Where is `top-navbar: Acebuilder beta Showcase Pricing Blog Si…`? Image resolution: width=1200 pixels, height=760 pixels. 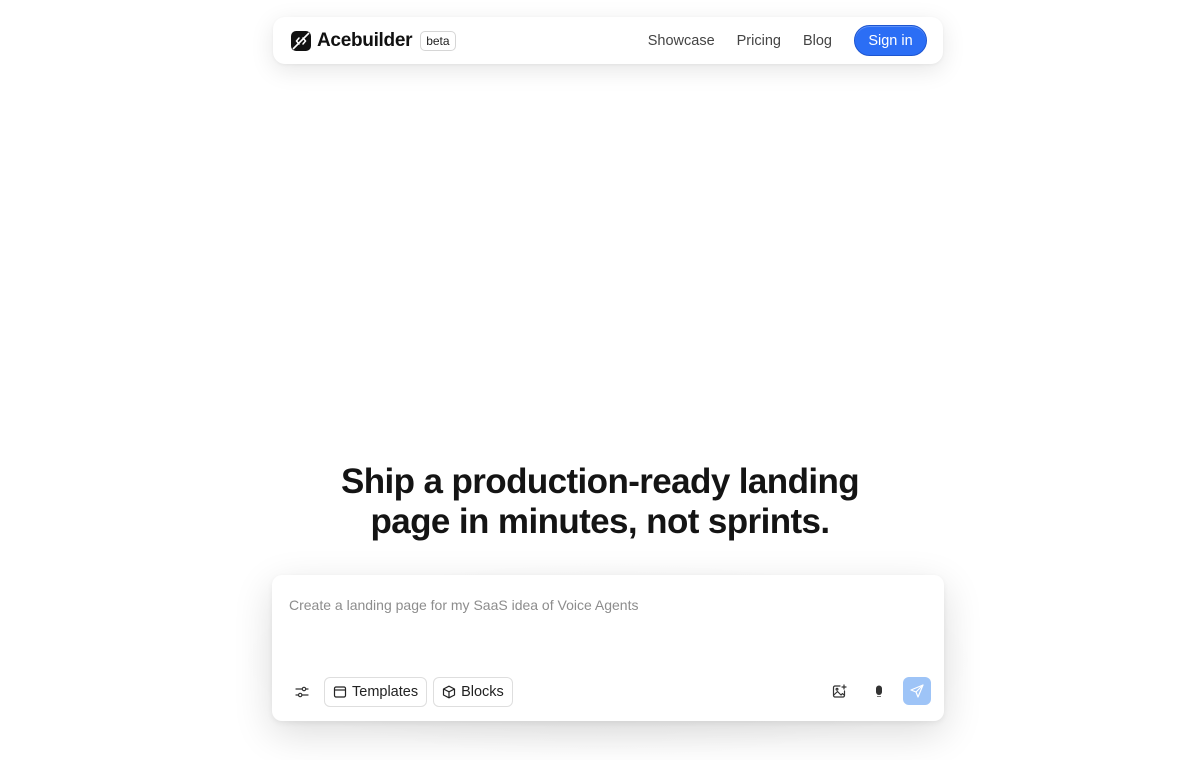 top-navbar: Acebuilder beta Showcase Pricing Blog Si… is located at coordinates (608, 40).